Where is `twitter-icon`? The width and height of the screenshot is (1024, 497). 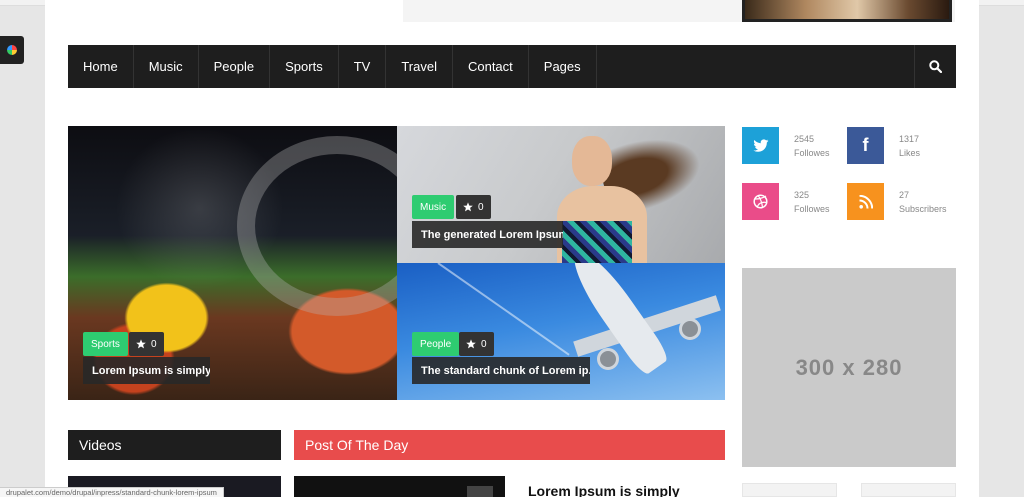 twitter-icon is located at coordinates (760, 145).